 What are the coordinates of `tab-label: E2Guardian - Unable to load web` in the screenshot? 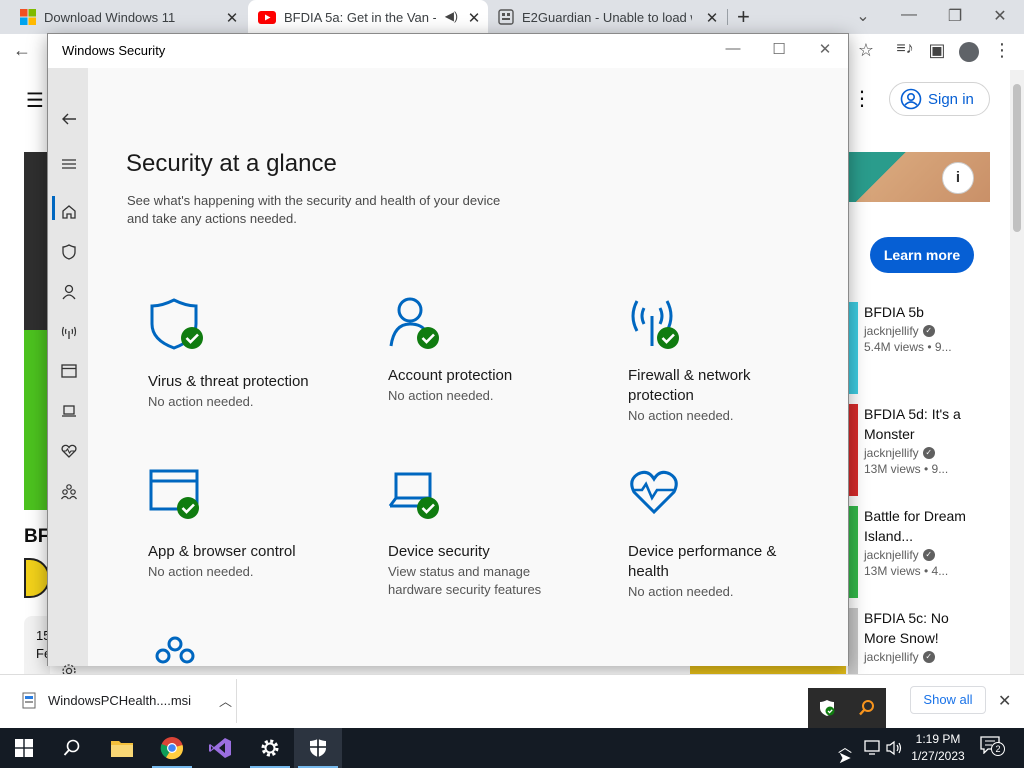 It's located at (607, 17).